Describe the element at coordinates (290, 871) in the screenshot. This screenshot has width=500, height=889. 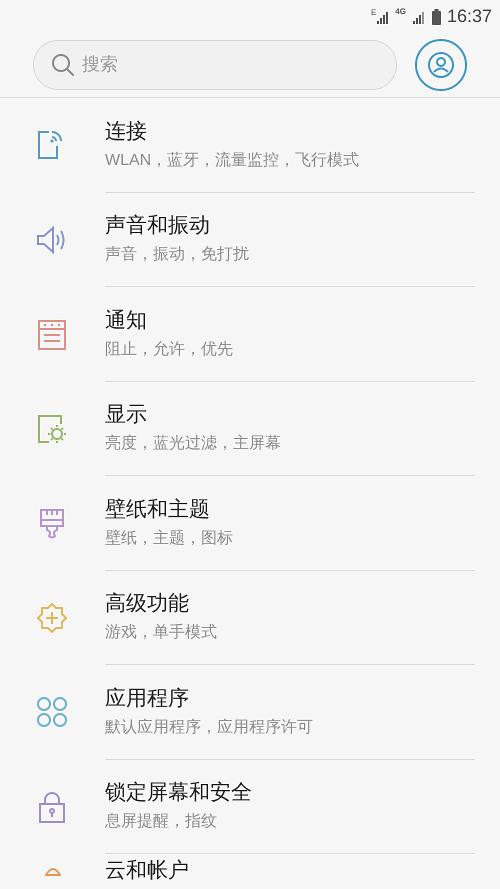
I see `setting-title: 云和帐户` at that location.